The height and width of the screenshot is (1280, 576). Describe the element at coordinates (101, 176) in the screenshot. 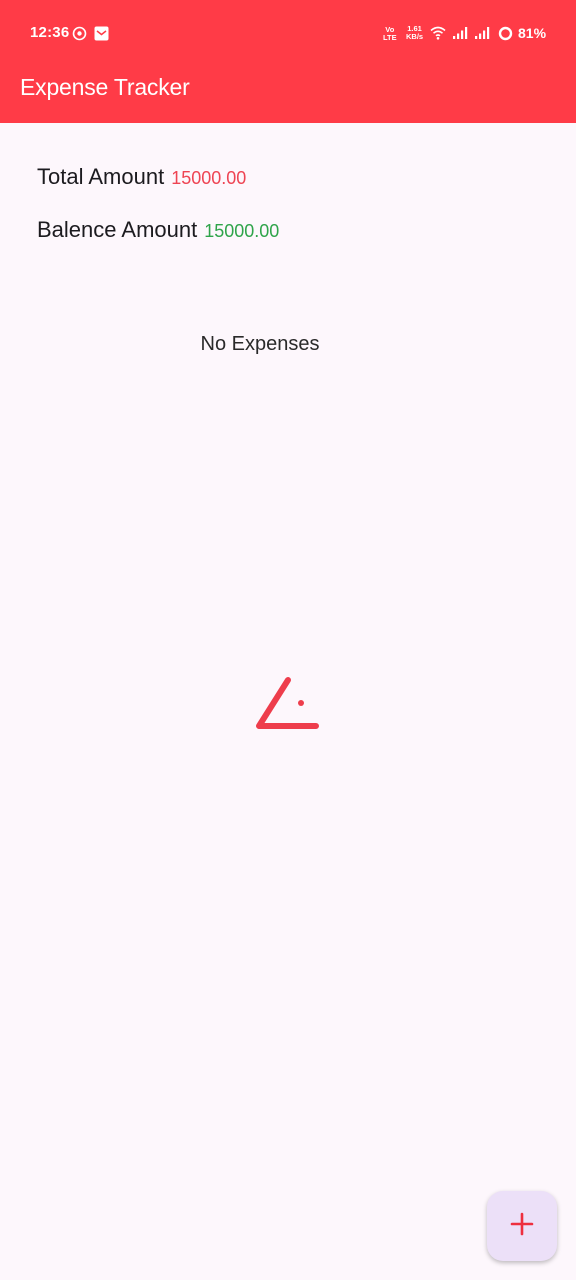

I see `total-amount-label: Total Amount` at that location.